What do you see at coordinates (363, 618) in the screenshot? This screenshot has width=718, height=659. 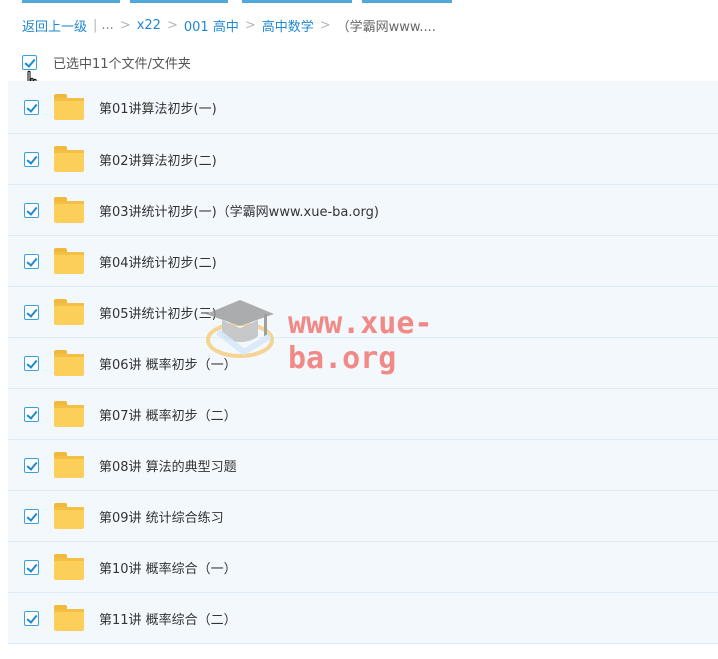 I see `file-row: 第11讲 概率综合（二）` at bounding box center [363, 618].